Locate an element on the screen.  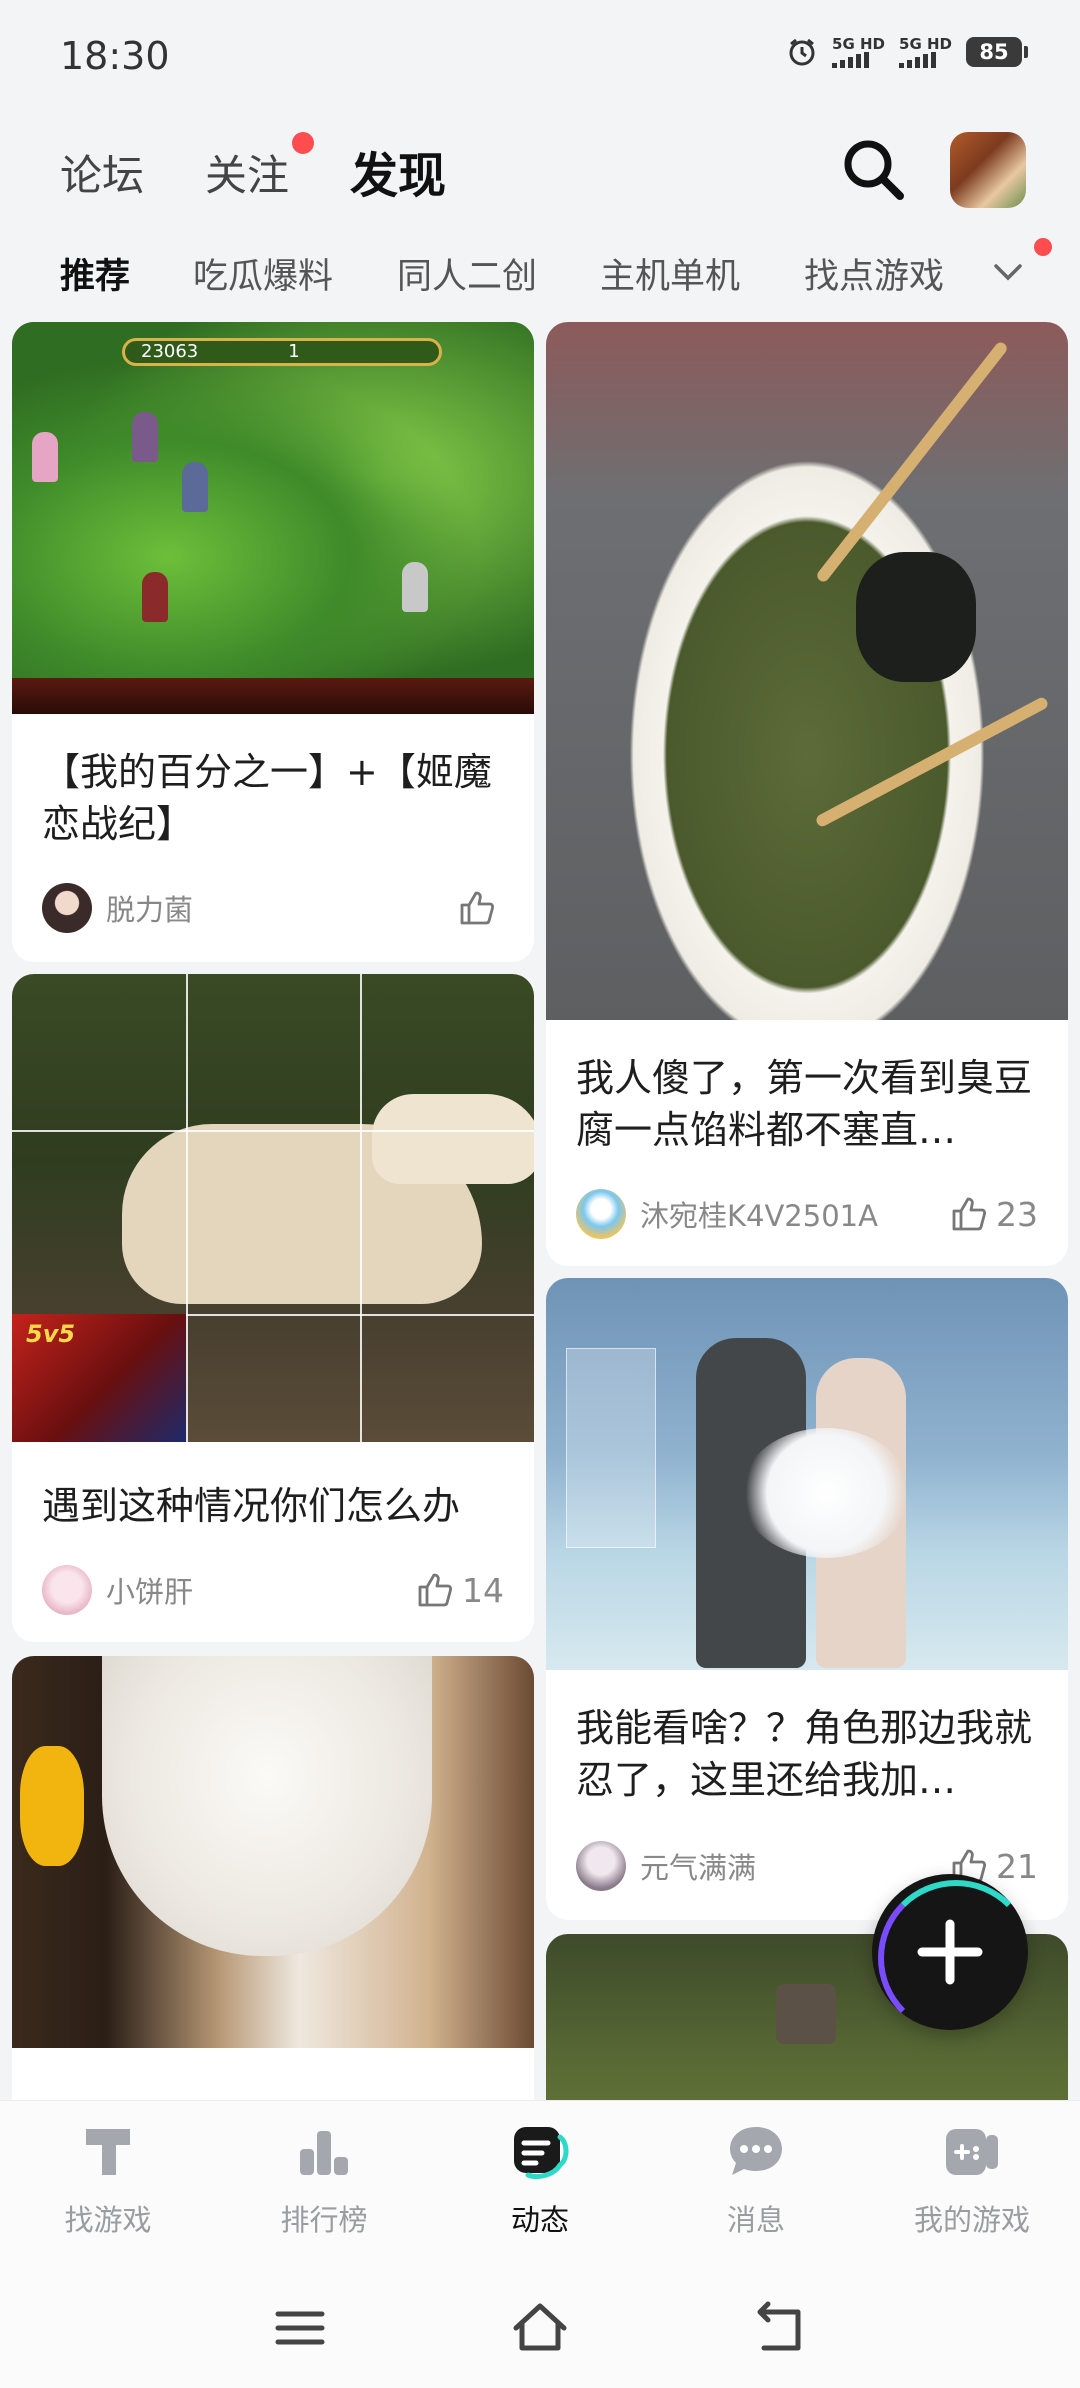
post-title: 【我的百分之一】+【姬魔恋战纪】 is located at coordinates (275, 798).